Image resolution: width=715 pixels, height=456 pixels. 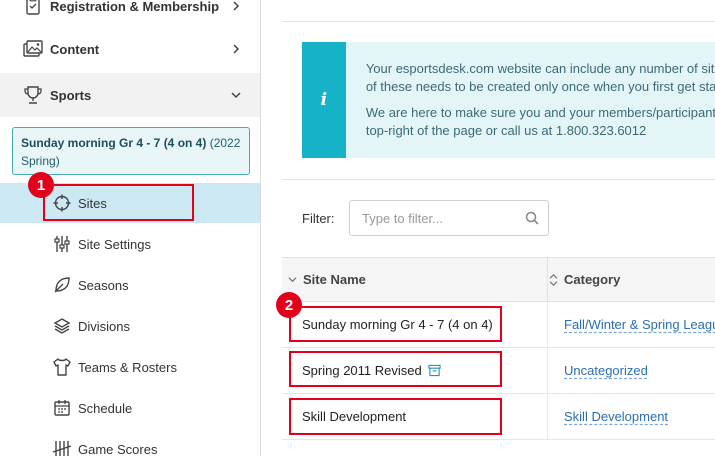 What do you see at coordinates (292, 279) in the screenshot?
I see `sort-desc-icon` at bounding box center [292, 279].